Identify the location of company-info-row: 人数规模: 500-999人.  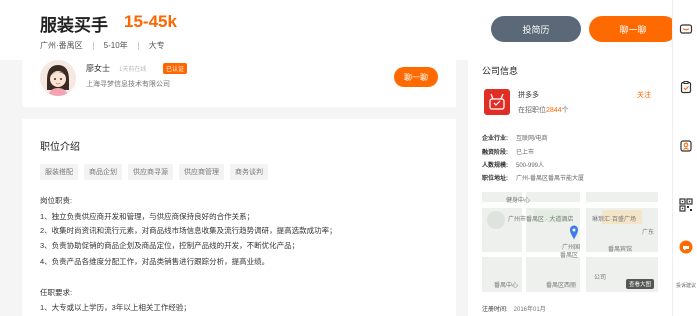
(513, 166).